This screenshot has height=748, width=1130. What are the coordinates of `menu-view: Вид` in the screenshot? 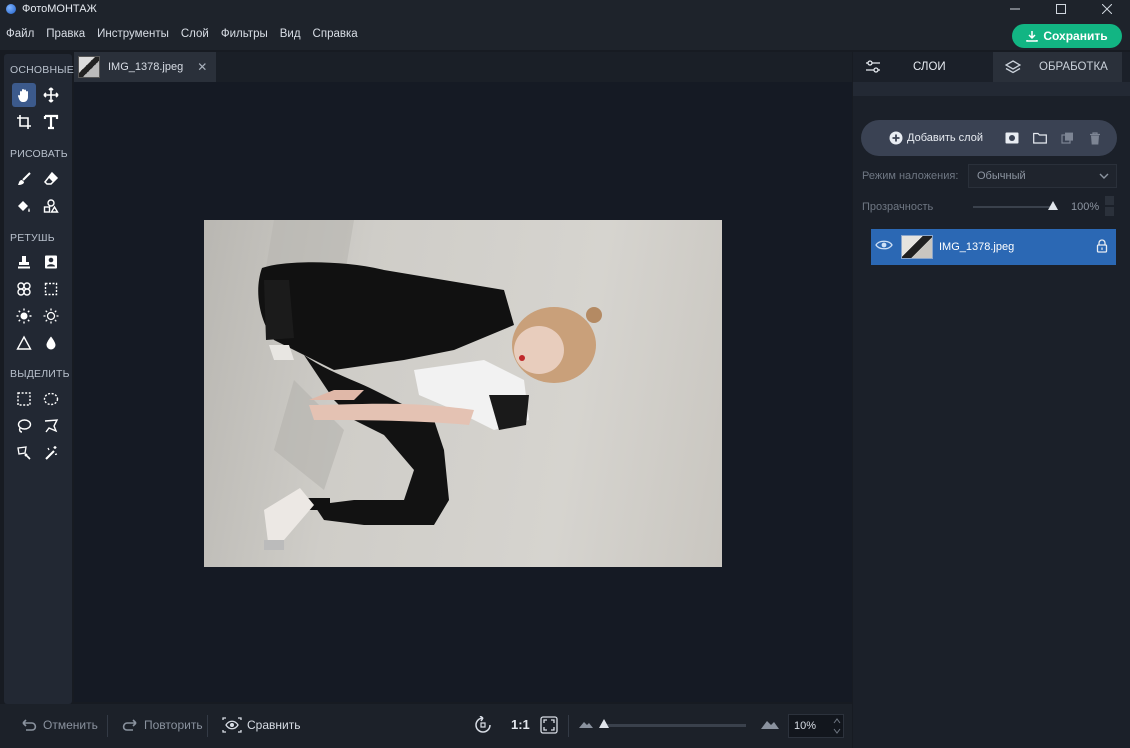 It's located at (290, 34).